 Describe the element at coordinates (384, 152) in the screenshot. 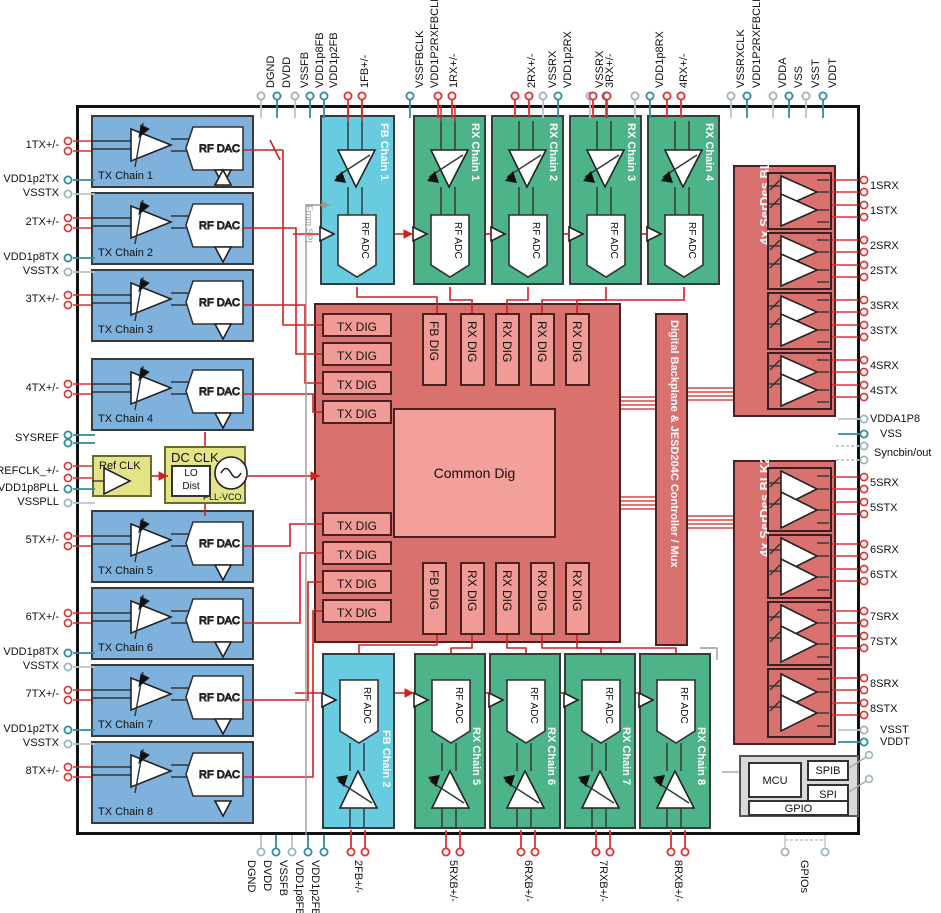

I see `fb-chain-label: FB Chain 1` at that location.